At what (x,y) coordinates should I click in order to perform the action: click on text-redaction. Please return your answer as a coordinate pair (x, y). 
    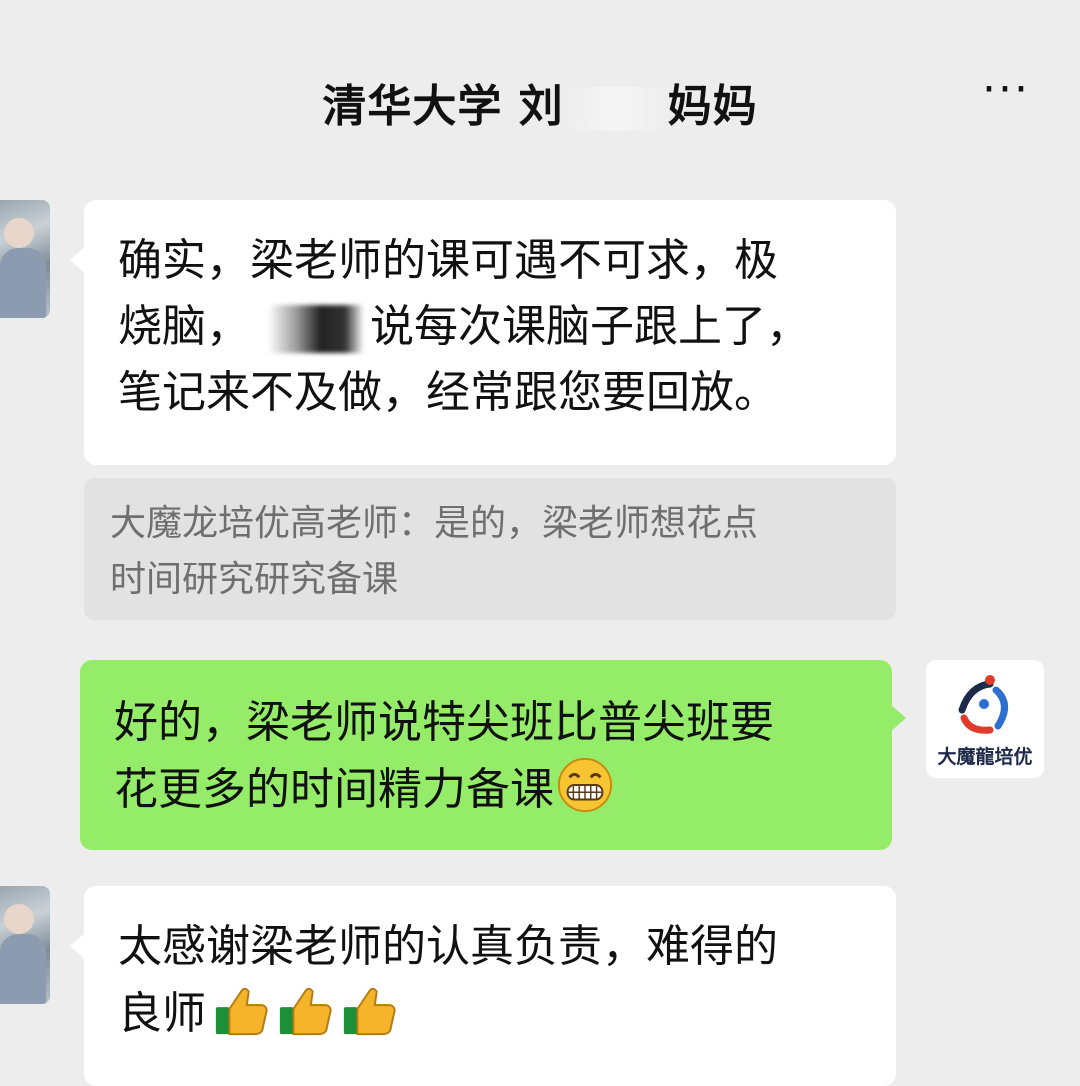
    Looking at the image, I should click on (316, 329).